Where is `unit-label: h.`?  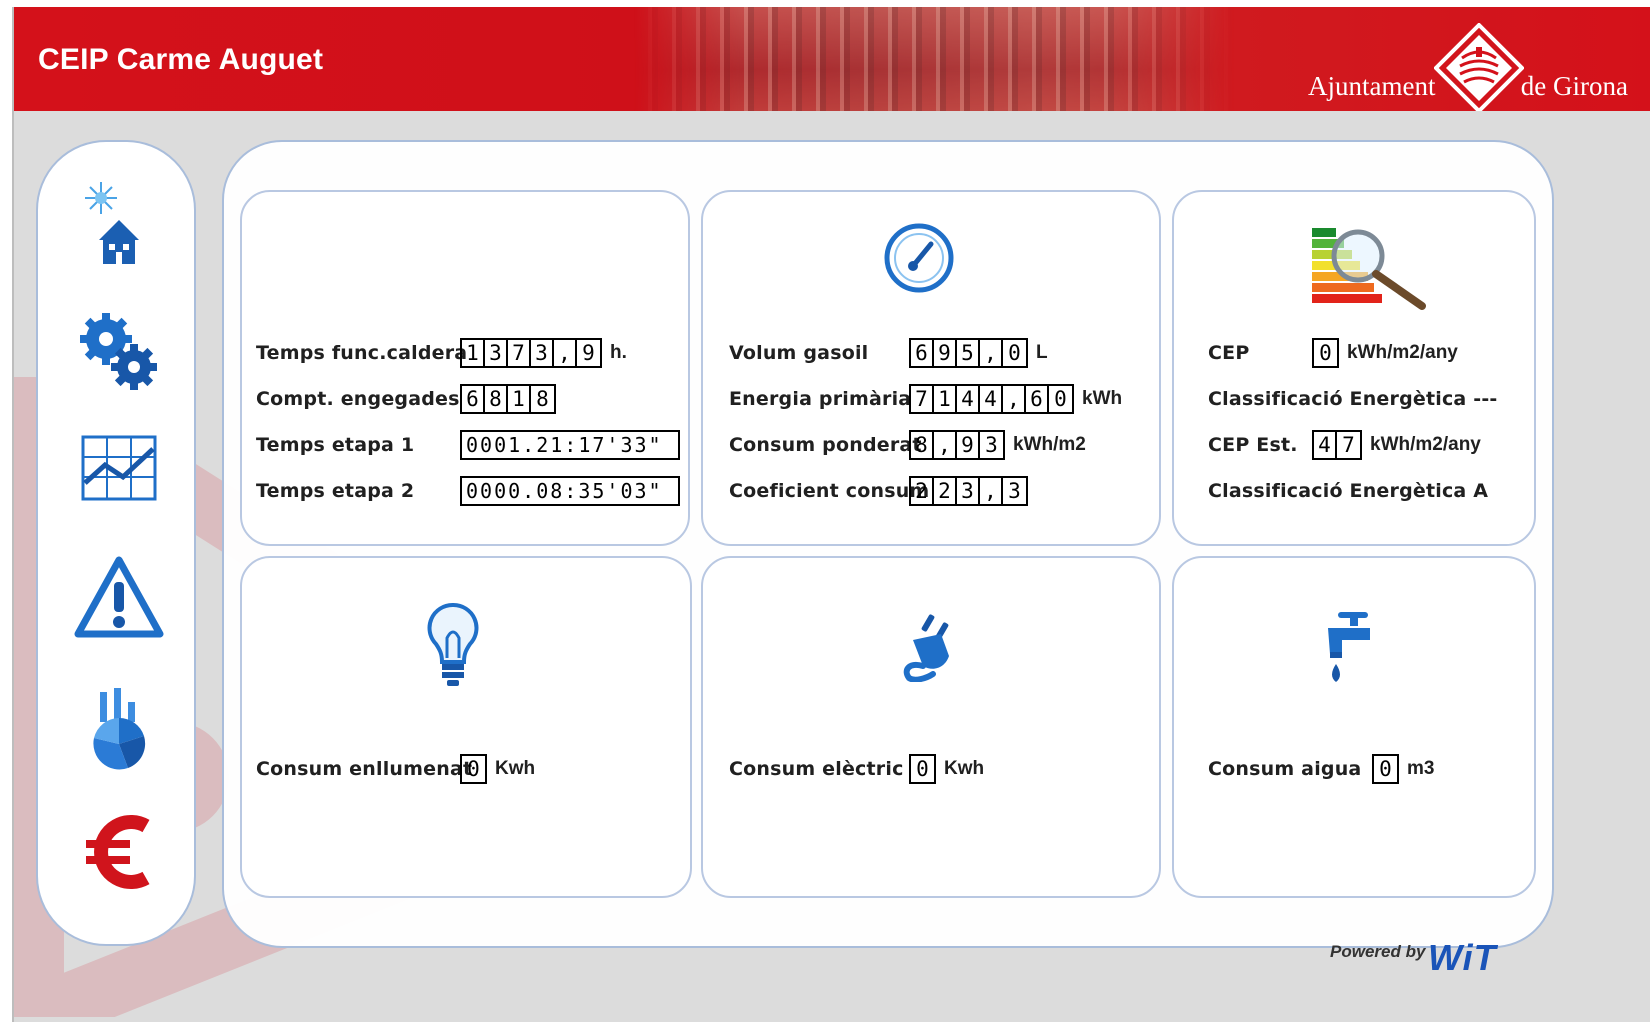 unit-label: h. is located at coordinates (618, 352).